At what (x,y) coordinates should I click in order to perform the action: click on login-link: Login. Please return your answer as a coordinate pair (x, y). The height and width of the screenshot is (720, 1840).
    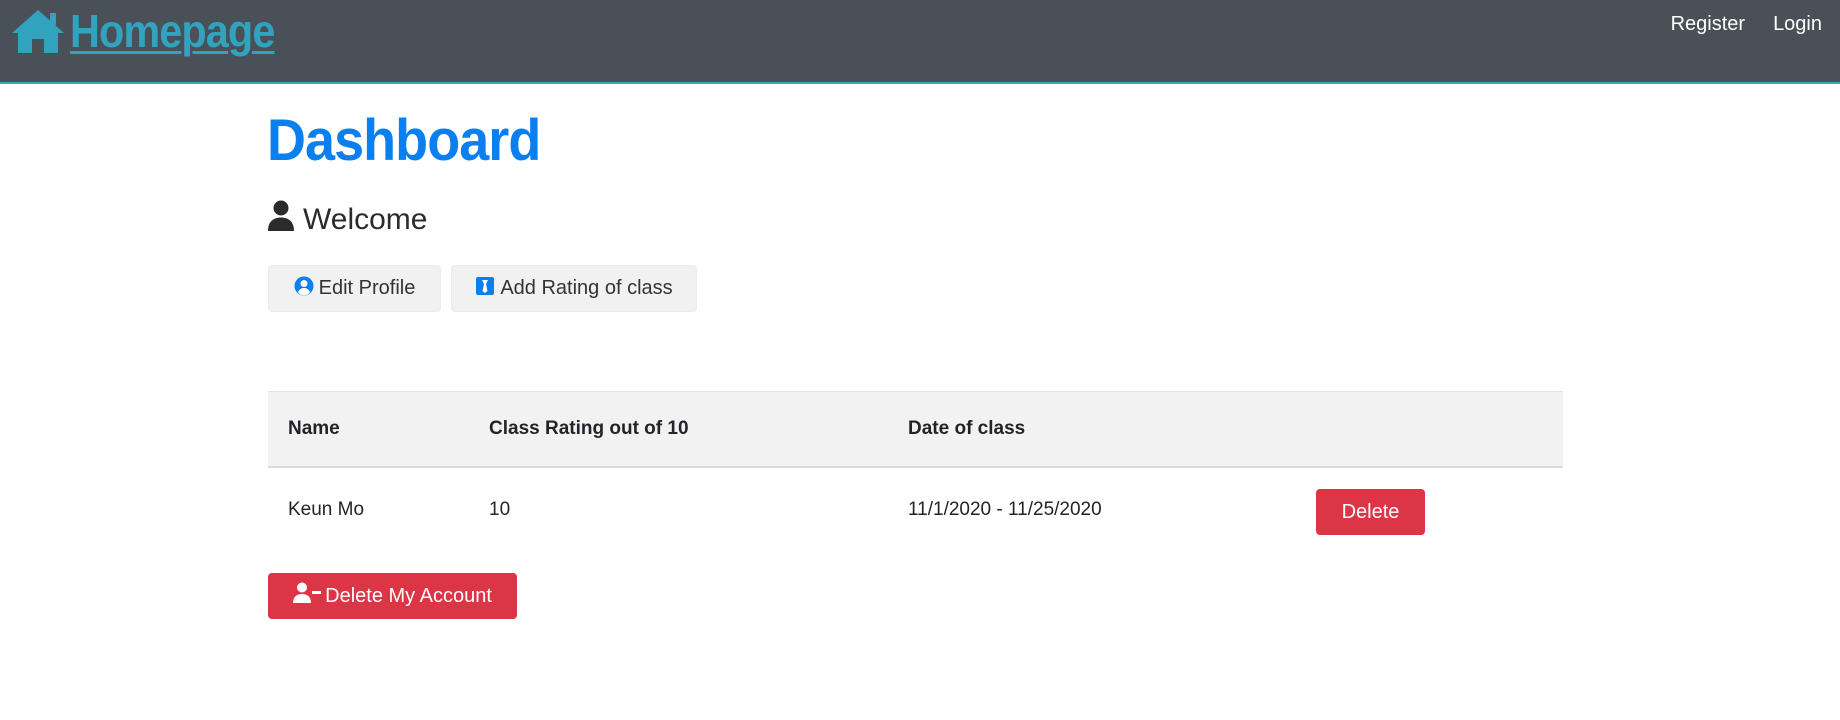
    Looking at the image, I should click on (1797, 24).